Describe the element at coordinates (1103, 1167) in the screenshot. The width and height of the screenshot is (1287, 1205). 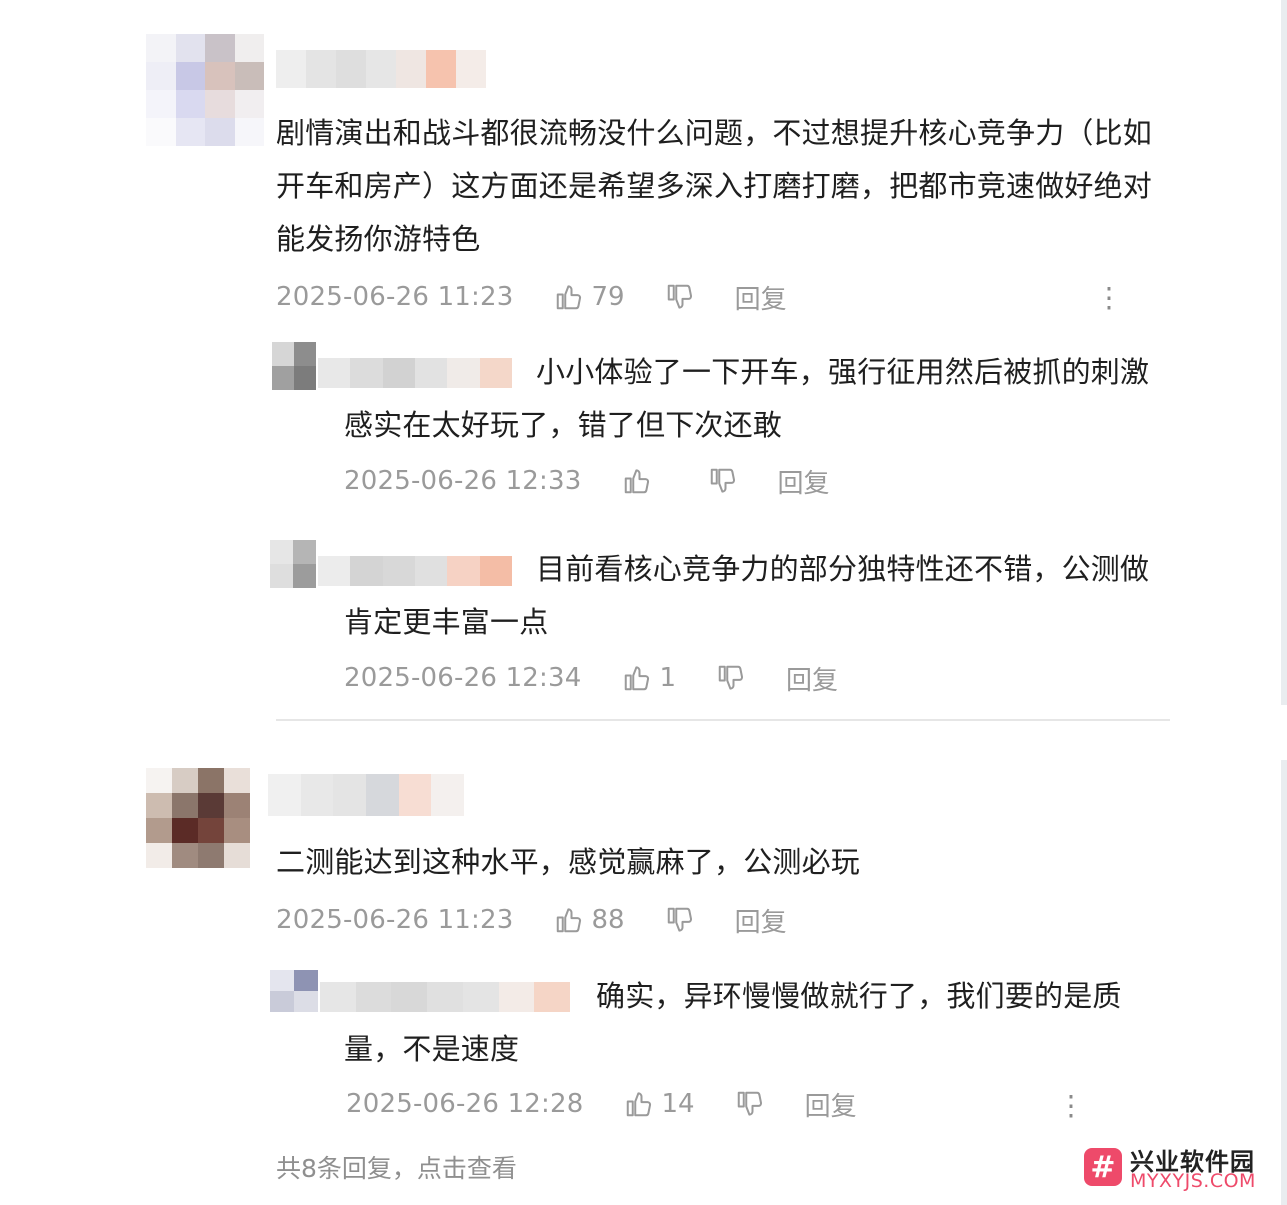
I see `watermark-logo-icon: #` at that location.